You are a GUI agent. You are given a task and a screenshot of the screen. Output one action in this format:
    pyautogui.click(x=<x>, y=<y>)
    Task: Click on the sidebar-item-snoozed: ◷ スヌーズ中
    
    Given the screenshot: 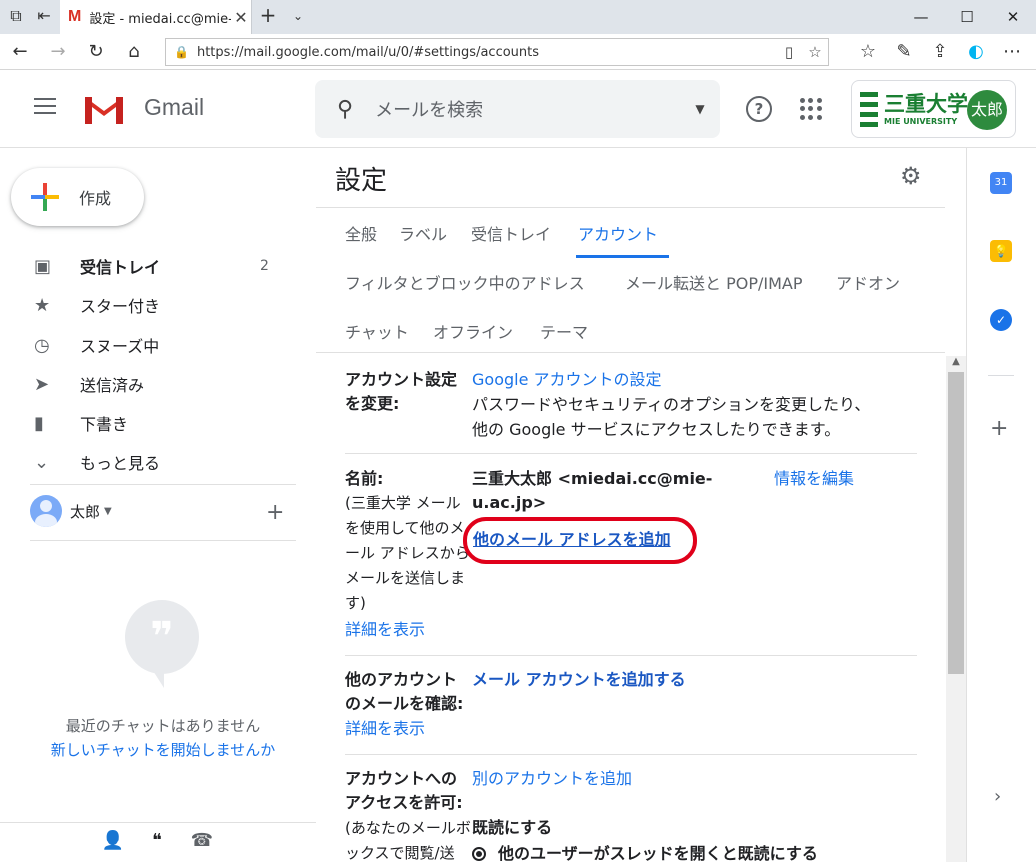 What is the action you would take?
    pyautogui.click(x=150, y=345)
    